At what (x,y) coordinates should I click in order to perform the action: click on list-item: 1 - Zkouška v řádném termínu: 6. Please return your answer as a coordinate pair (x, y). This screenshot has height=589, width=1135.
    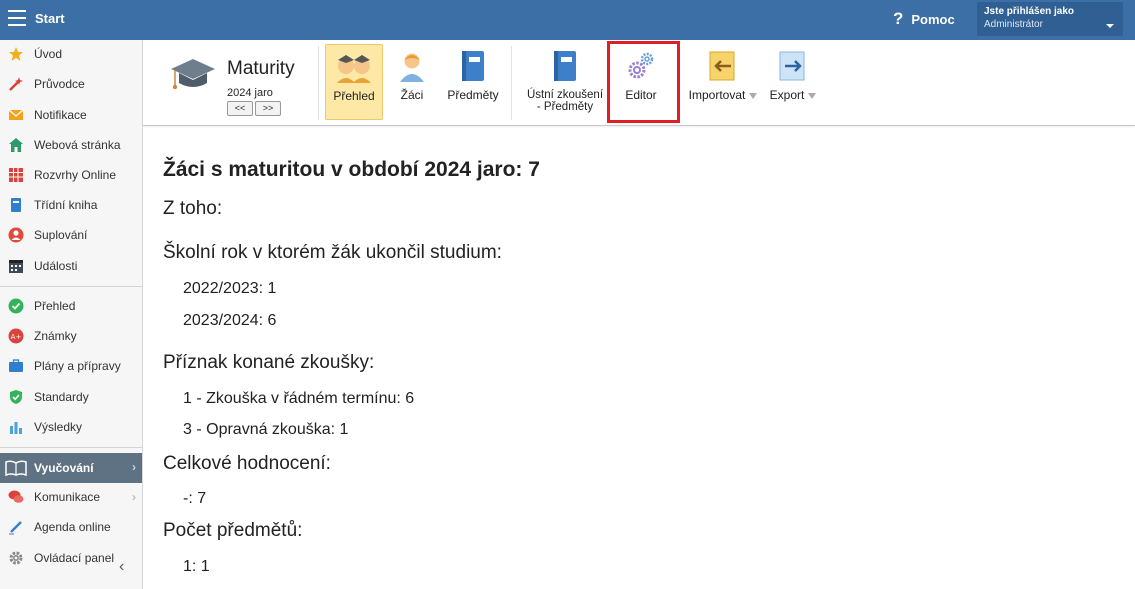
    Looking at the image, I should click on (299, 398).